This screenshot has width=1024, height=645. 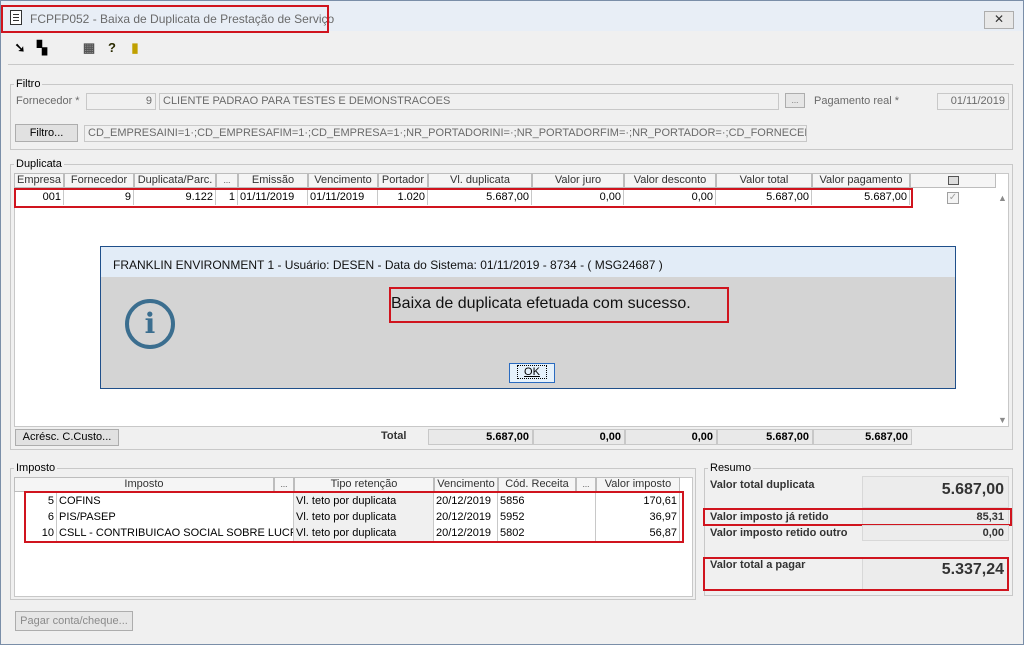 I want to click on resumo-group-label: Resumo, so click(x=730, y=468).